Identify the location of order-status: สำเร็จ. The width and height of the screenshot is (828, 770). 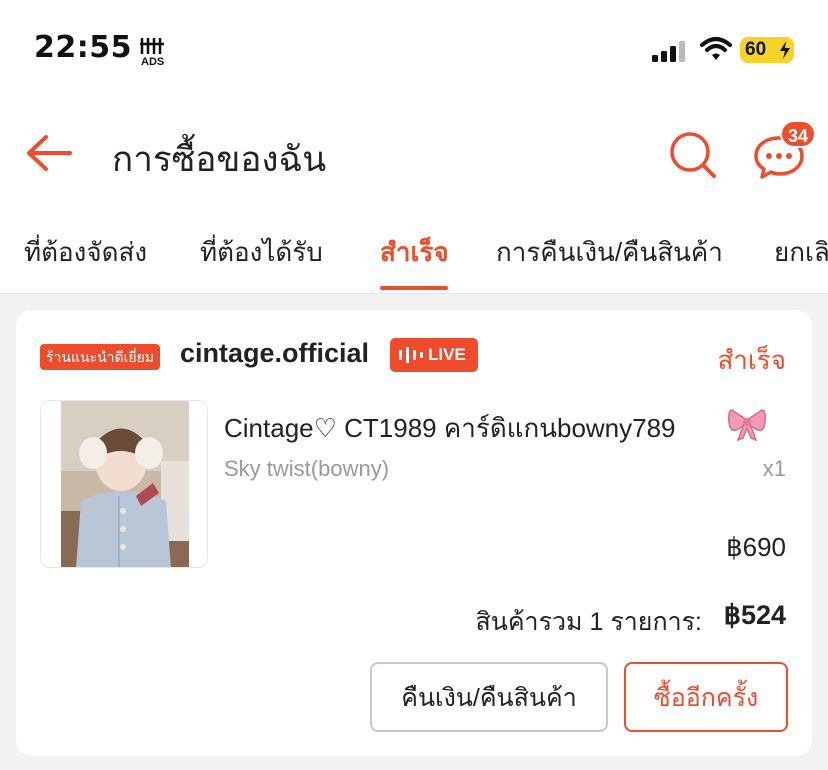
(751, 360).